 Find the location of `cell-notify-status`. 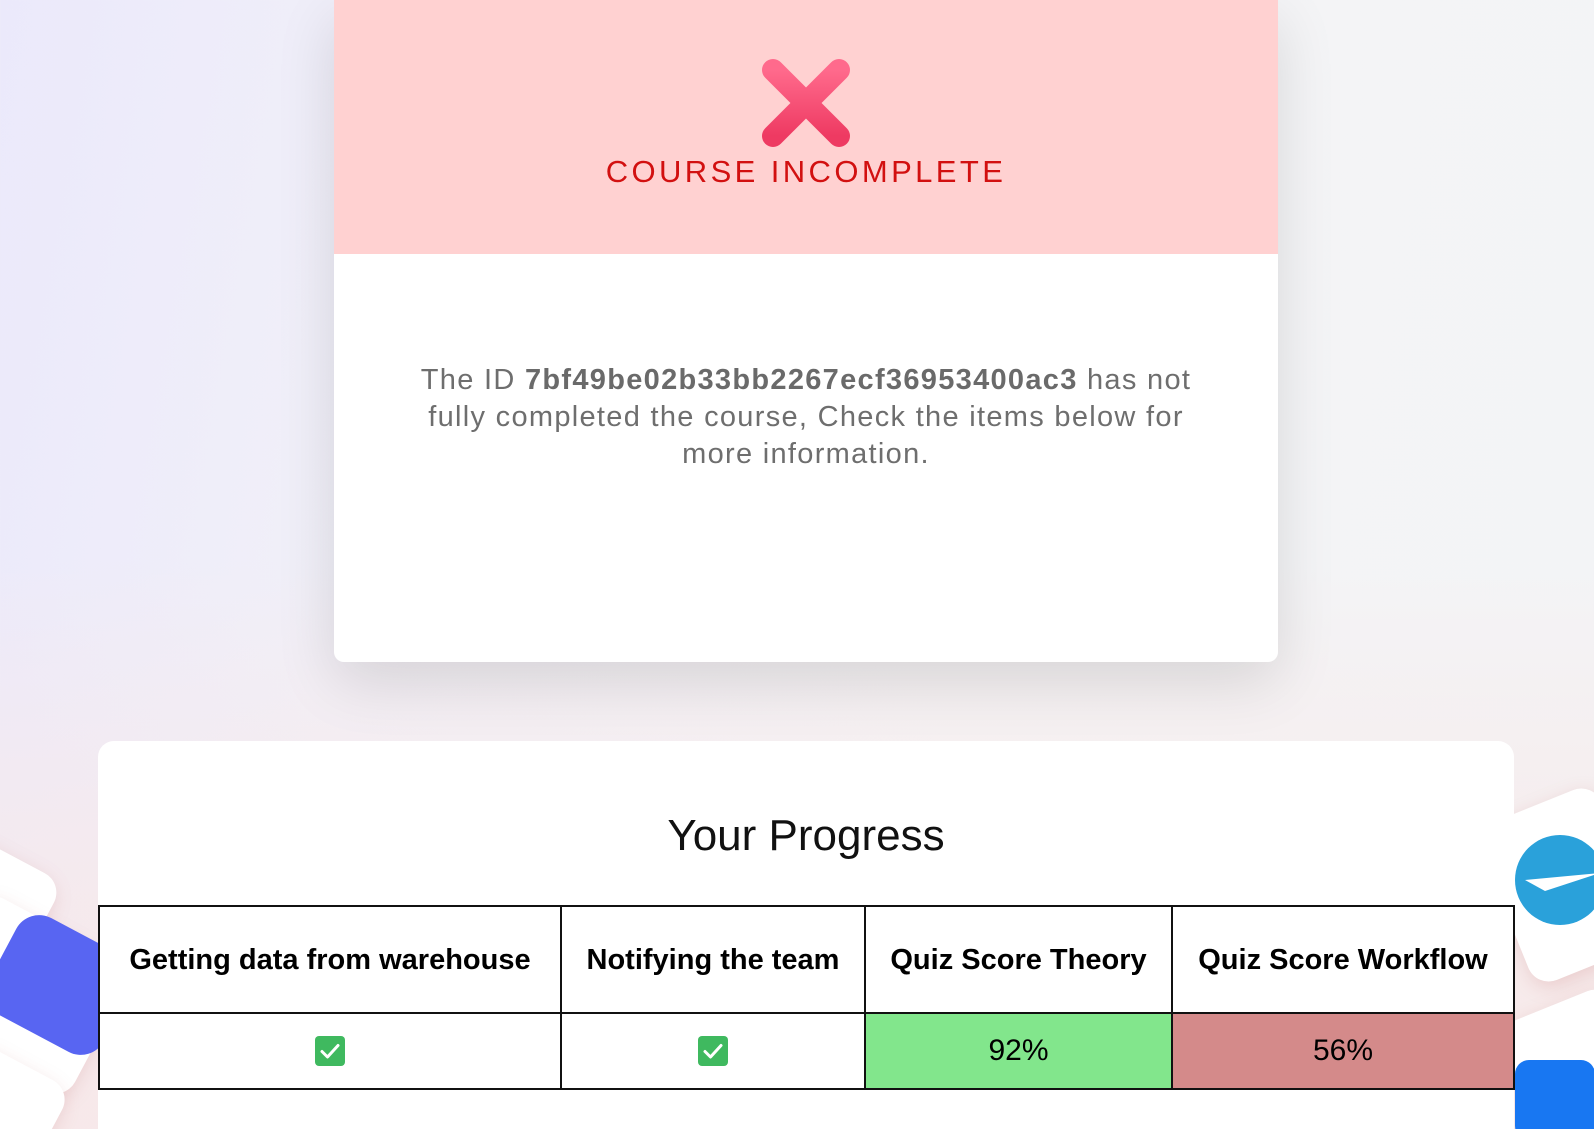

cell-notify-status is located at coordinates (713, 1051).